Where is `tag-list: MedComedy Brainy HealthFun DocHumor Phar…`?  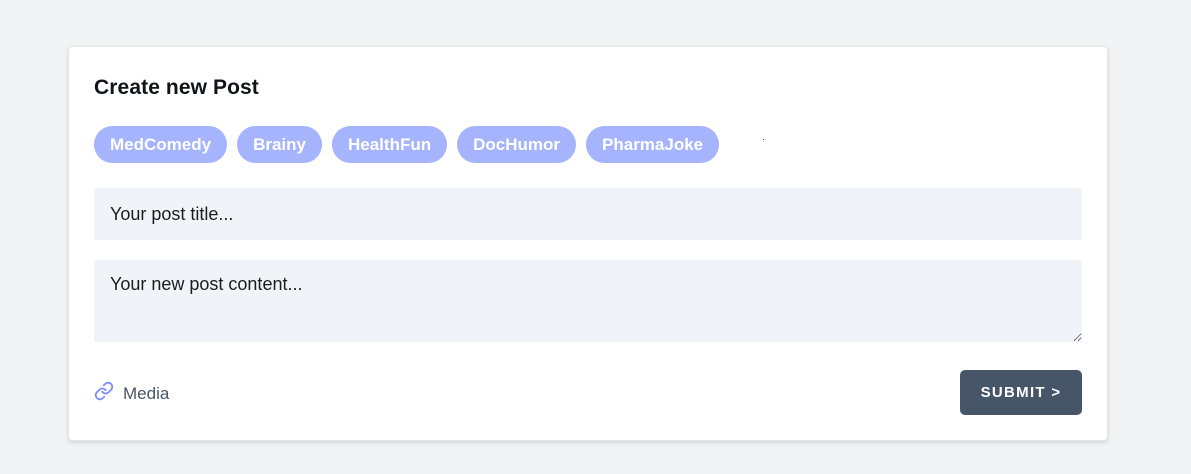 tag-list: MedComedy Brainy HealthFun DocHumor Phar… is located at coordinates (407, 144).